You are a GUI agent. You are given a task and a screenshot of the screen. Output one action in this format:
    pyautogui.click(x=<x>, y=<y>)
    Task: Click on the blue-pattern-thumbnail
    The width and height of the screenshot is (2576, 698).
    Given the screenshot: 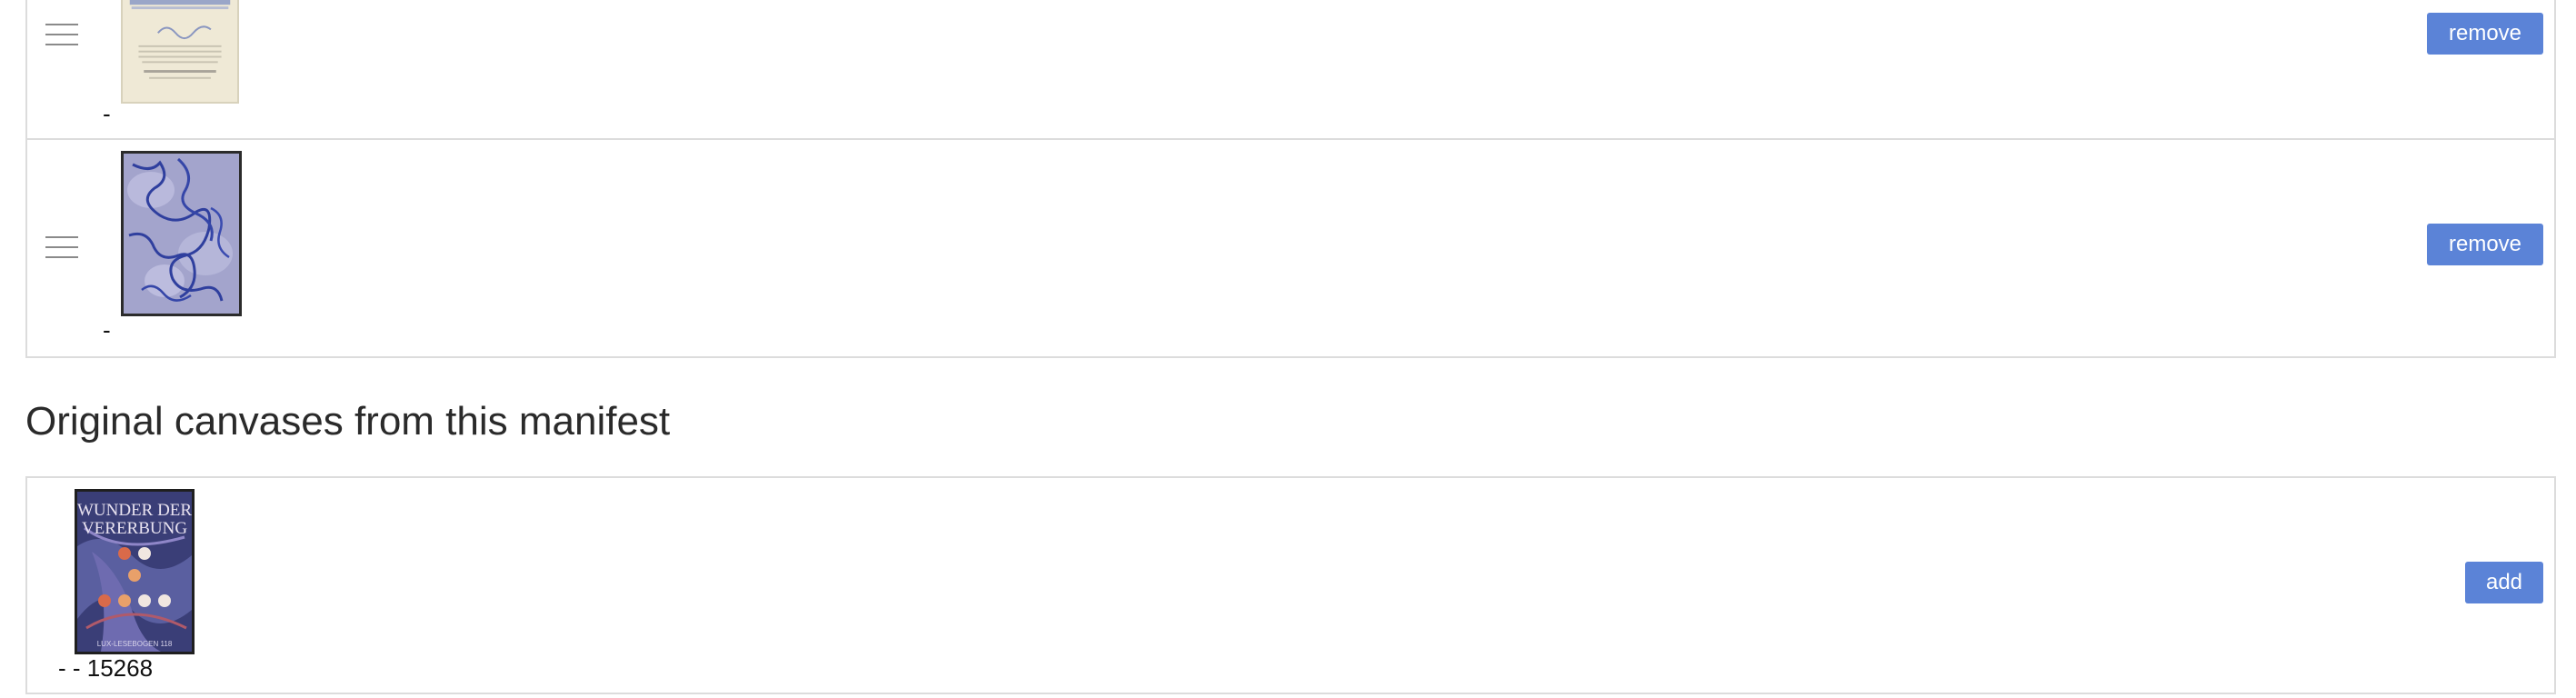 What is the action you would take?
    pyautogui.click(x=182, y=233)
    